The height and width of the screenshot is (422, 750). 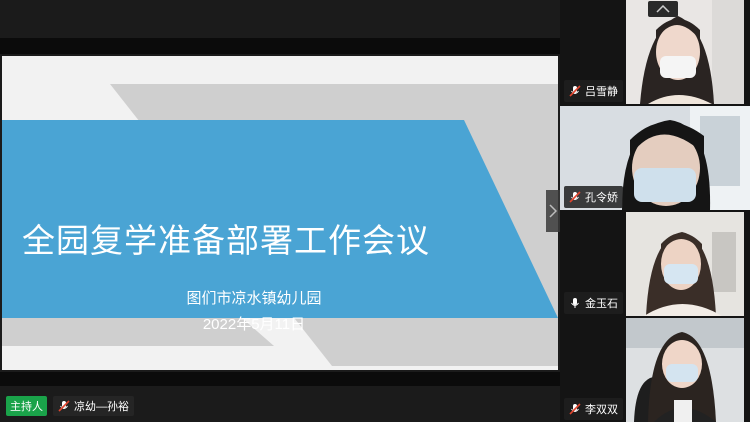 I want to click on participant-name-label: 李双双, so click(x=593, y=409).